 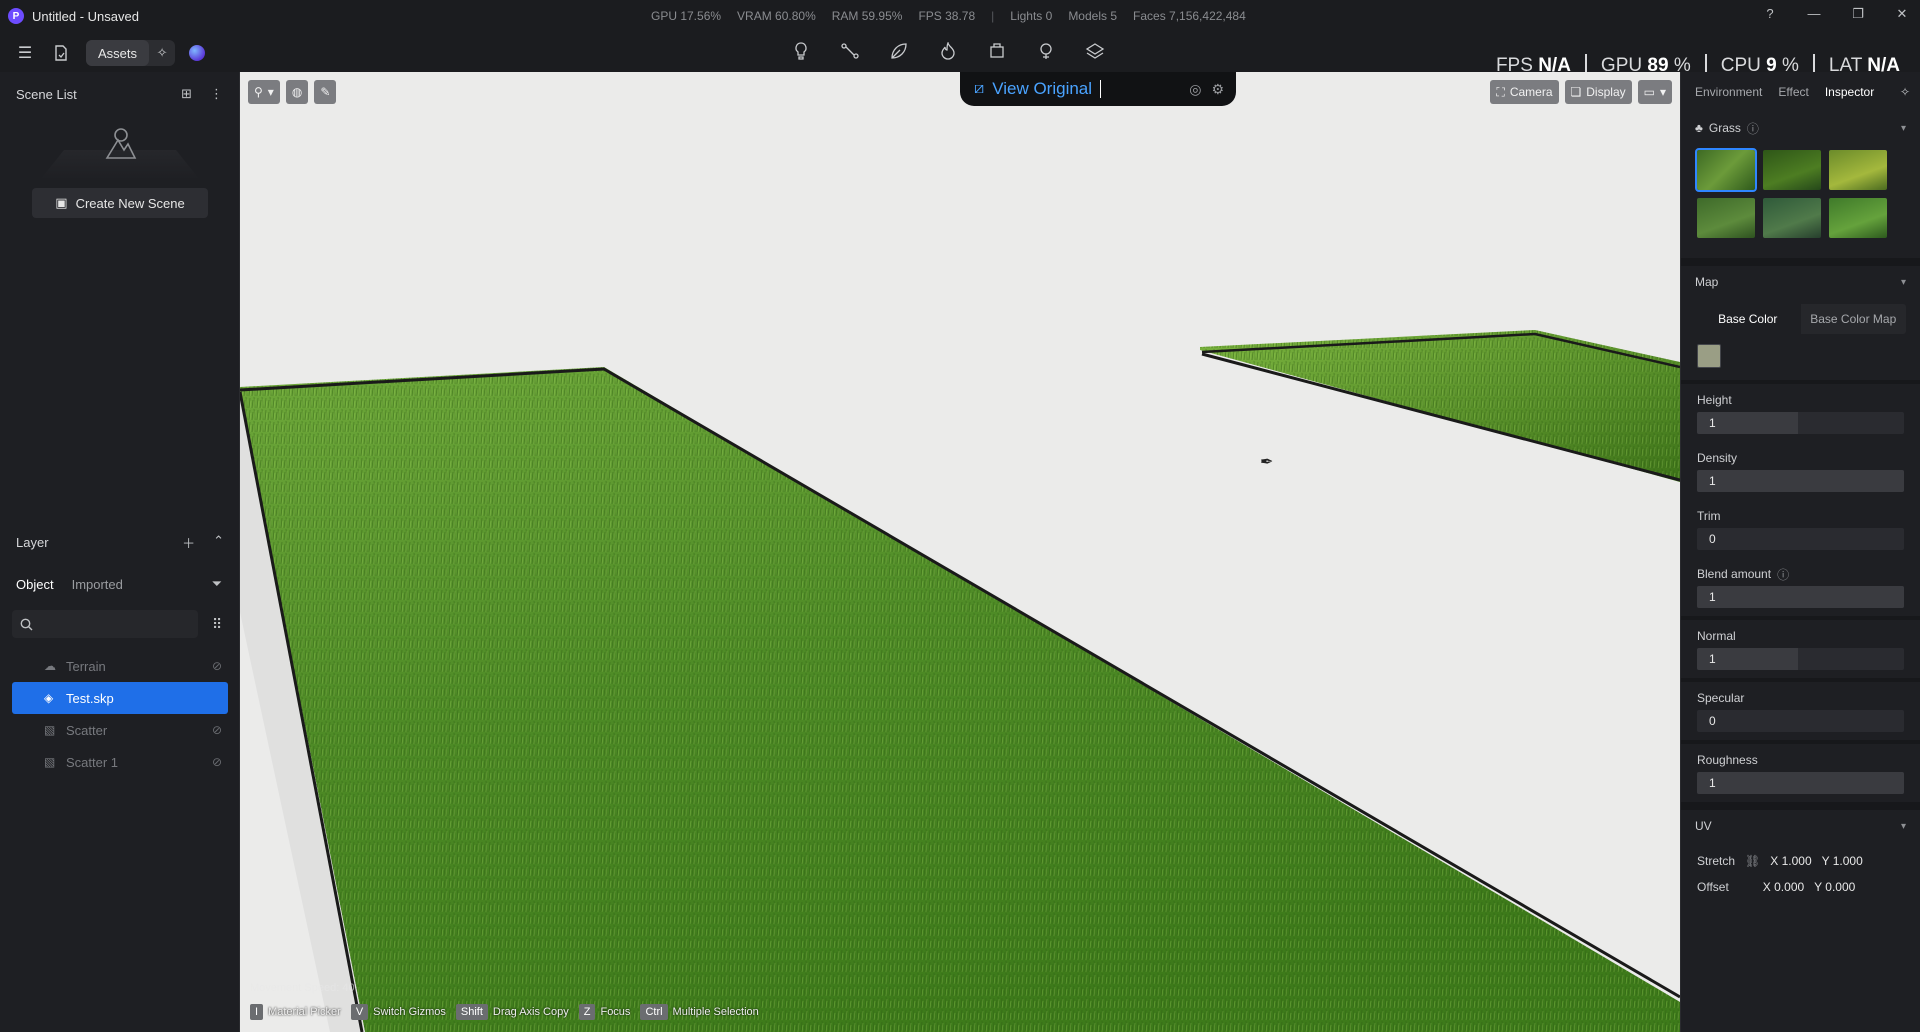 What do you see at coordinates (120, 666) in the screenshot?
I see `layer-item-terrain: ☁ Terrain ⊘` at bounding box center [120, 666].